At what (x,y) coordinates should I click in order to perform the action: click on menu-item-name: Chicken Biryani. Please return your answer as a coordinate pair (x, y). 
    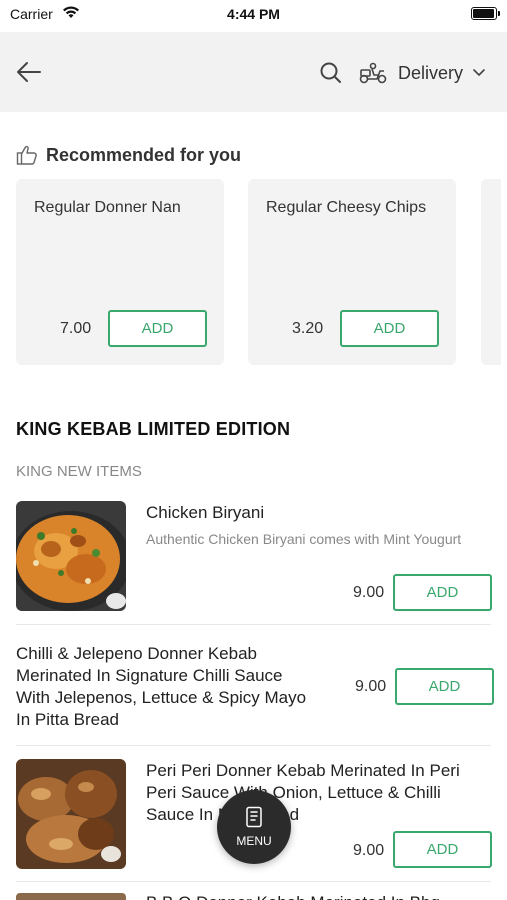
    Looking at the image, I should click on (205, 512).